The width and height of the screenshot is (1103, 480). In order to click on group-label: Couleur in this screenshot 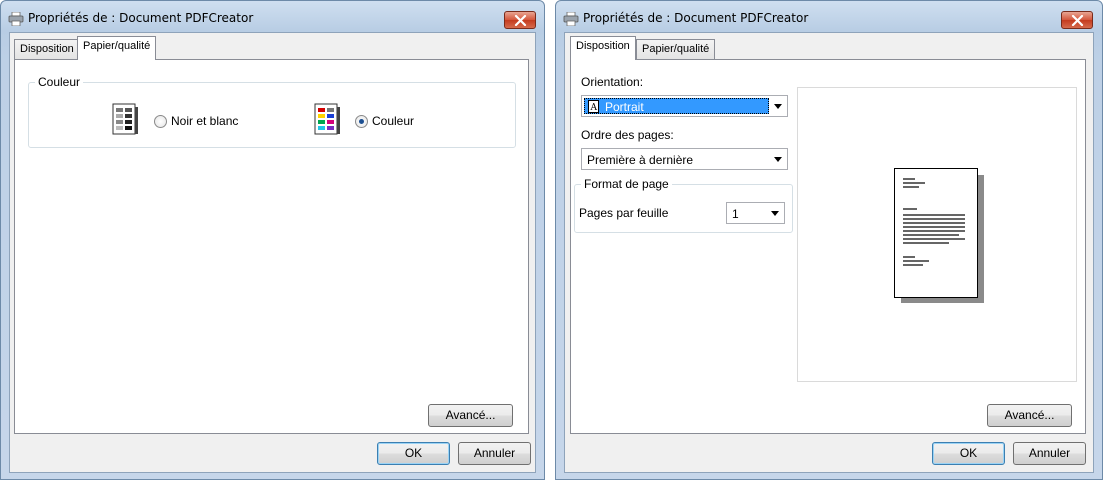, I will do `click(59, 82)`.